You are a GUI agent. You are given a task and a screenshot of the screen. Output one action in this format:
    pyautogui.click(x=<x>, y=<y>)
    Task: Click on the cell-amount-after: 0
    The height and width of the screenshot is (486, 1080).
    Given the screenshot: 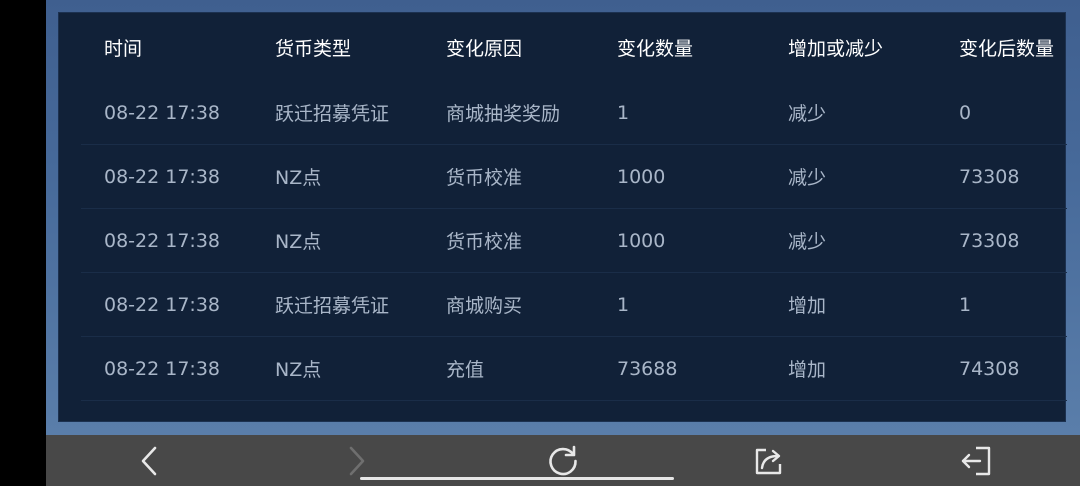 What is the action you would take?
    pyautogui.click(x=965, y=112)
    